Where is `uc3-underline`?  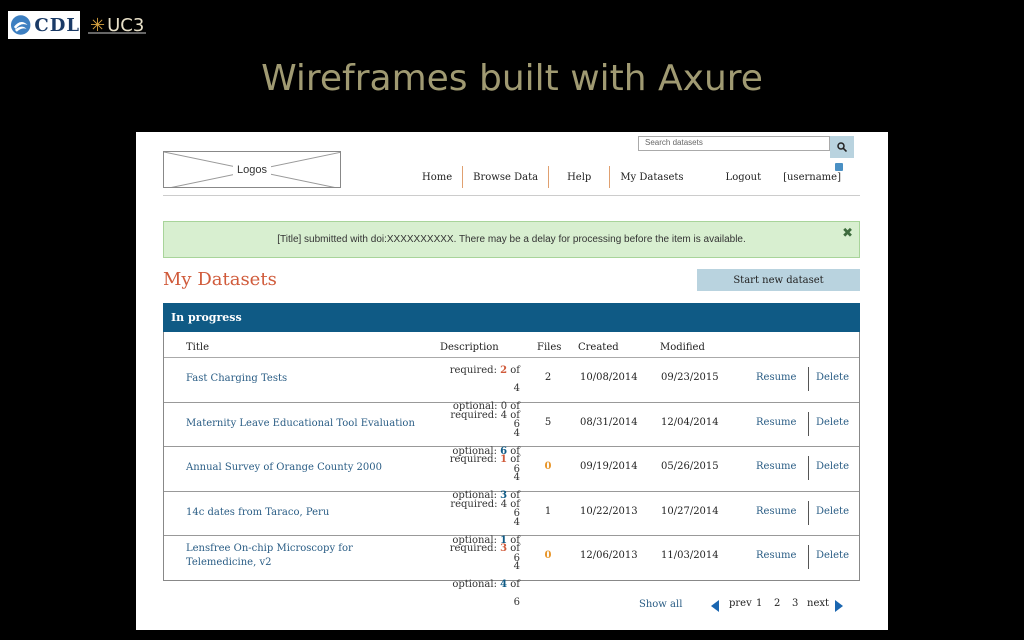 uc3-underline is located at coordinates (117, 33).